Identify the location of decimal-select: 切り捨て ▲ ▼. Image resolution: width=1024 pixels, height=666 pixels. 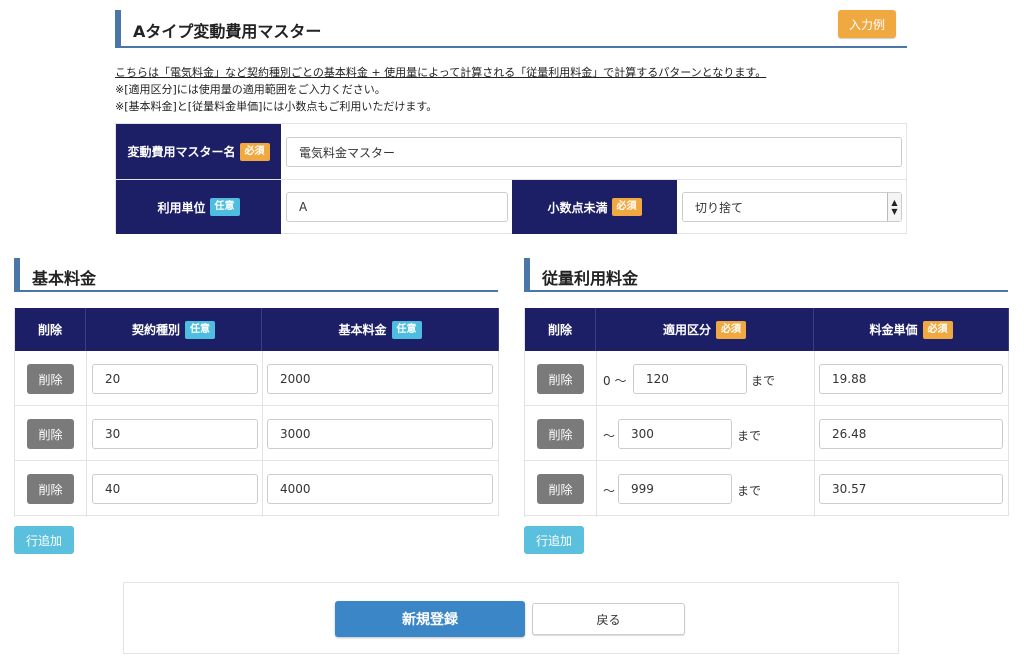
(792, 207).